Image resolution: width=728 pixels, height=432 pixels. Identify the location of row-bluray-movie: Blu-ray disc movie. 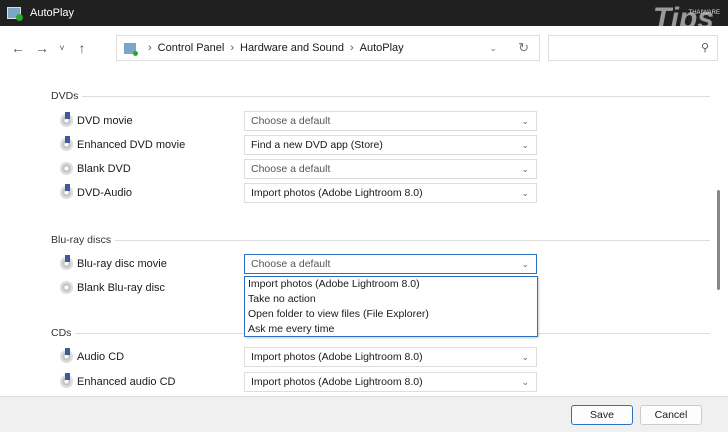
(113, 262).